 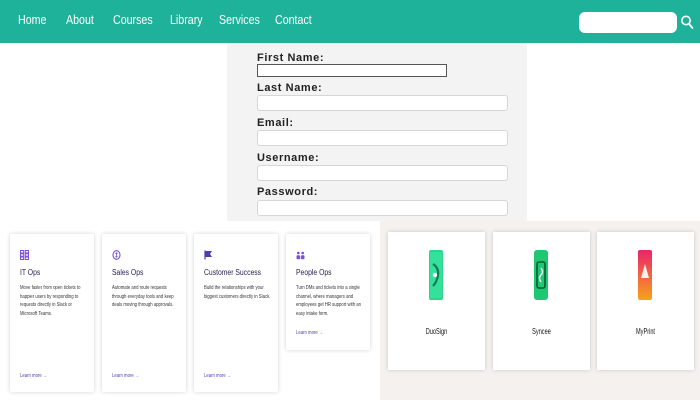 I want to click on syncee-logo-icon, so click(x=541, y=275).